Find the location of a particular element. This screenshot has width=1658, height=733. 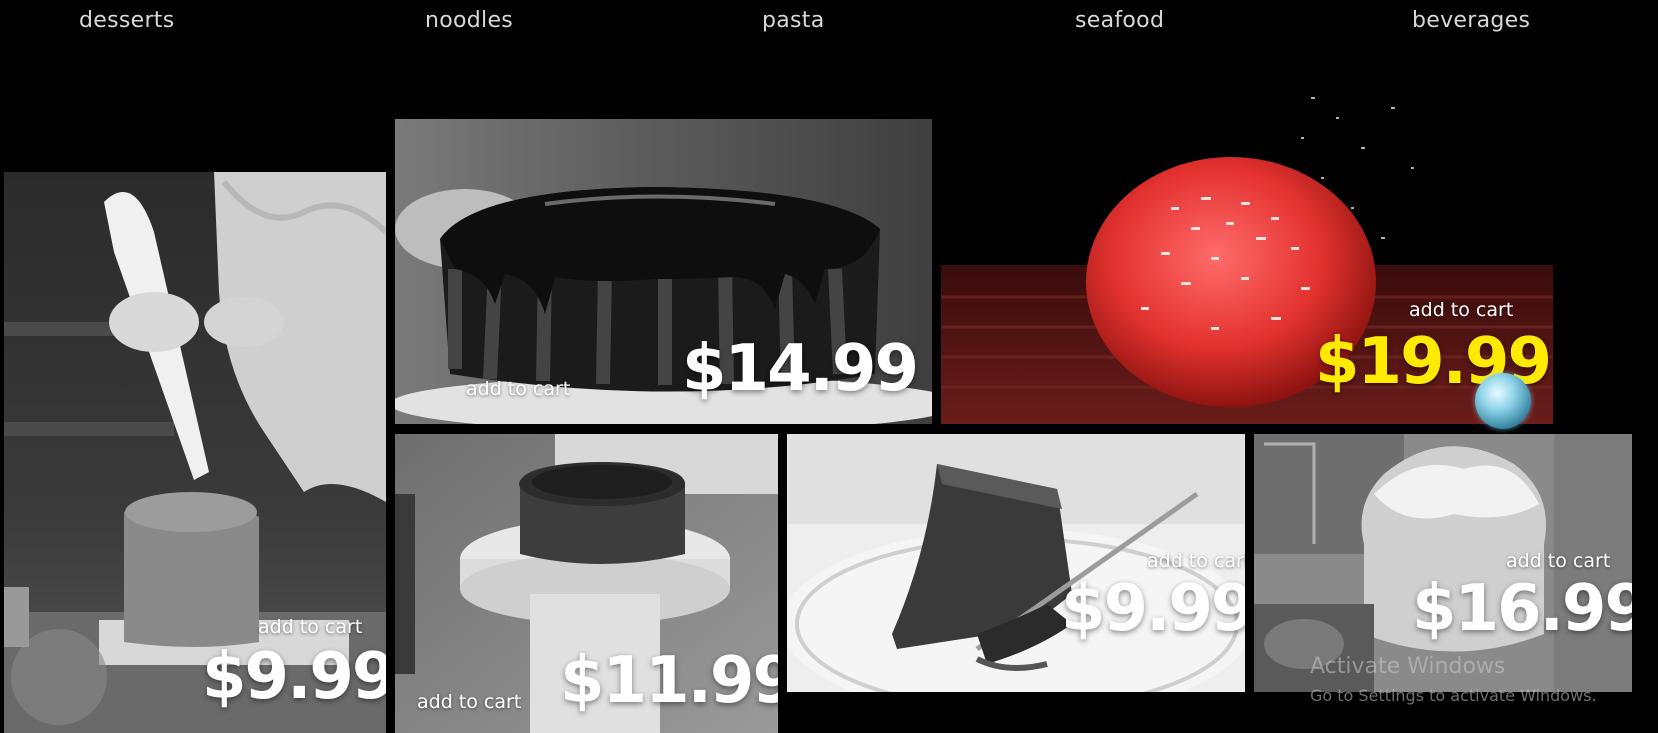

chat-orb-icon is located at coordinates (1503, 401).